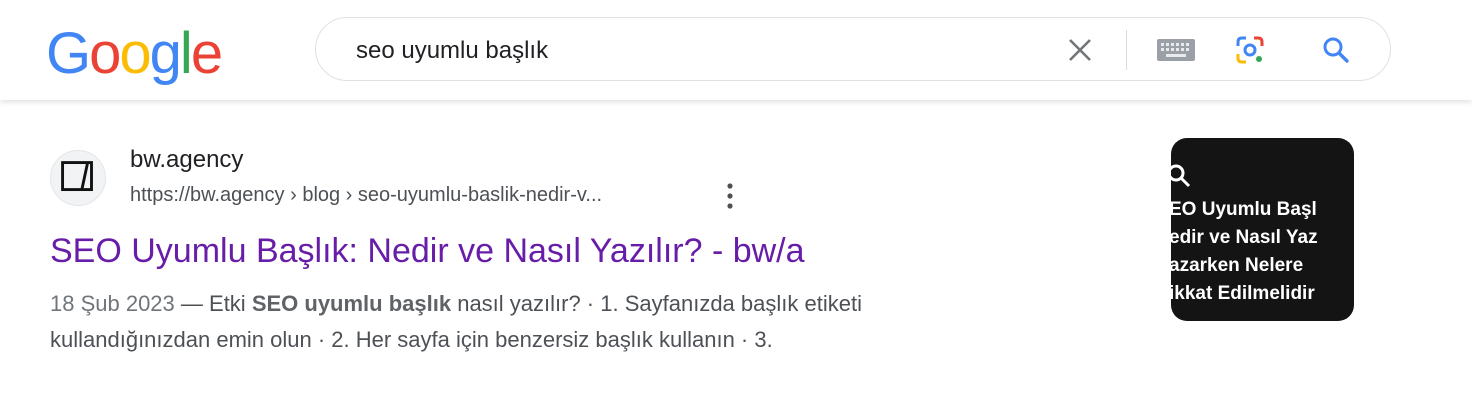 Image resolution: width=1472 pixels, height=400 pixels. I want to click on close-icon, so click(1080, 50).